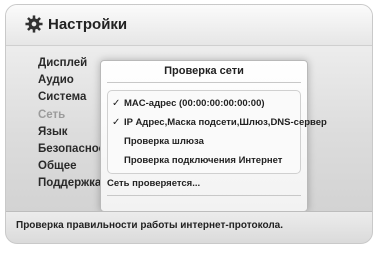  I want to click on dialog-title: Проверка сети, so click(204, 71).